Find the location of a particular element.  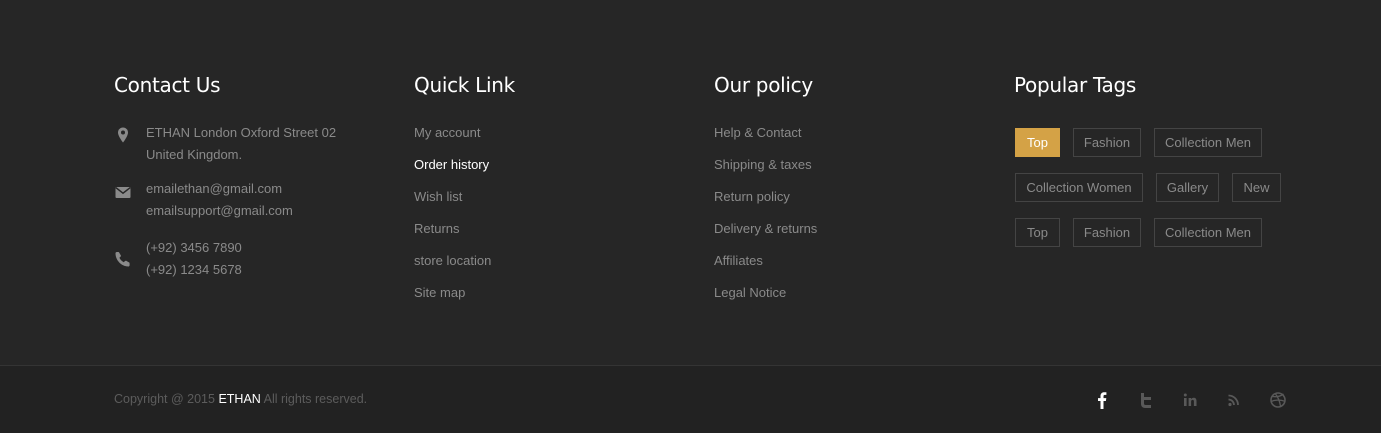

contact-title: Contact Us is located at coordinates (167, 85).